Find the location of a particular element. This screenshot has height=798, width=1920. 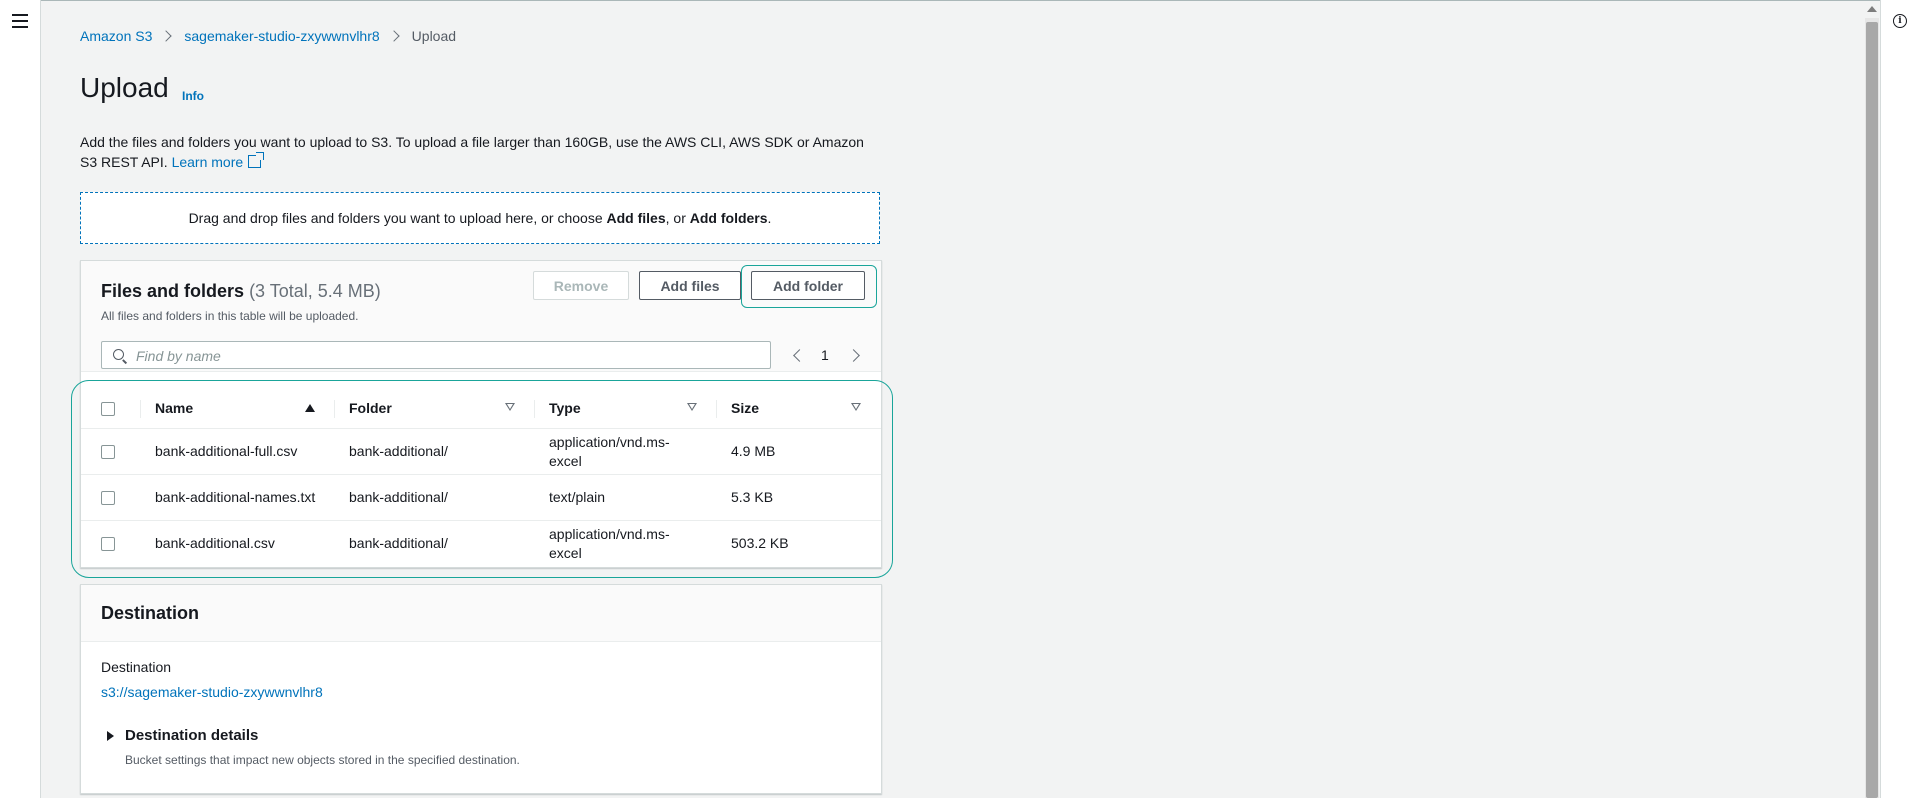

column-header-folder: Folder is located at coordinates (435, 408).